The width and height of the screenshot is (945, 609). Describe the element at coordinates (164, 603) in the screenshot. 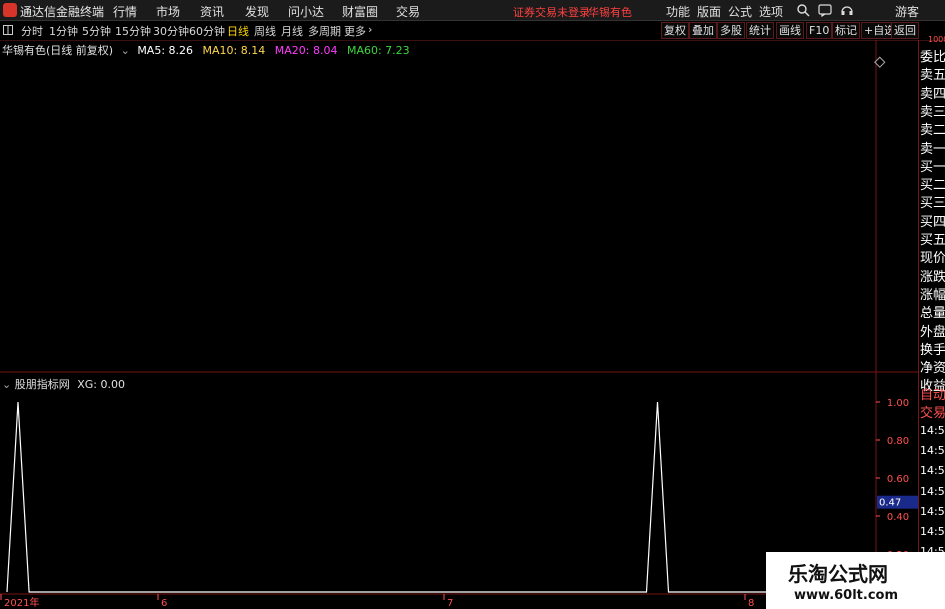

I see `x-tick-label: 6` at that location.